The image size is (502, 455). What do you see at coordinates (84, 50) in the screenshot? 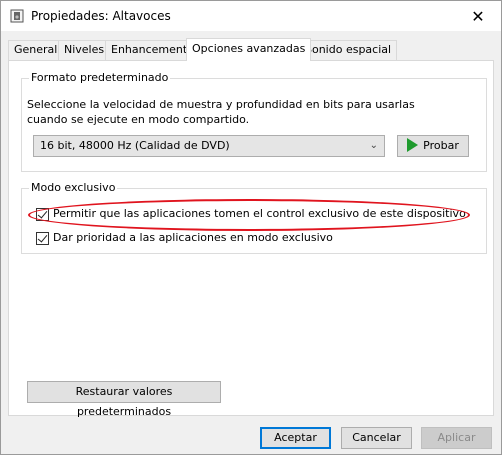
I see `tab-niveles: Niveles` at bounding box center [84, 50].